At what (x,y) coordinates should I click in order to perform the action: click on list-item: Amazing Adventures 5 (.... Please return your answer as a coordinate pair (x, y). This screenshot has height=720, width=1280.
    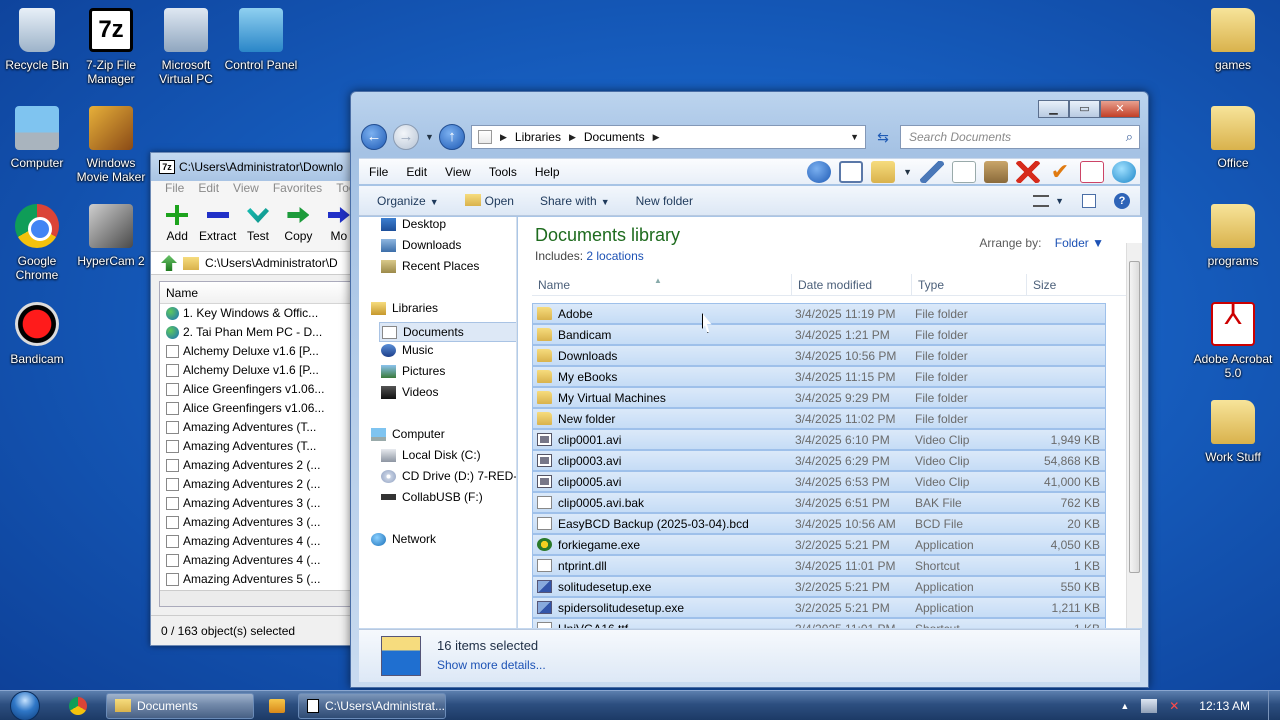
    Looking at the image, I should click on (259, 579).